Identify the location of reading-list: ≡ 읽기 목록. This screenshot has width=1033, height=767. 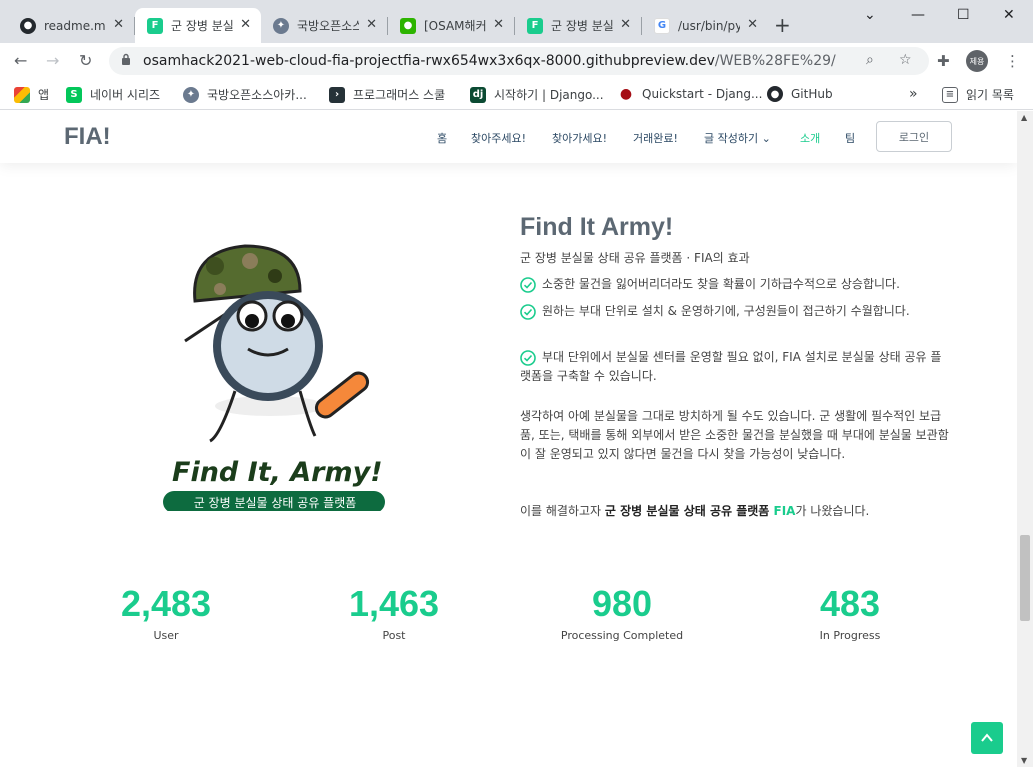
(978, 94).